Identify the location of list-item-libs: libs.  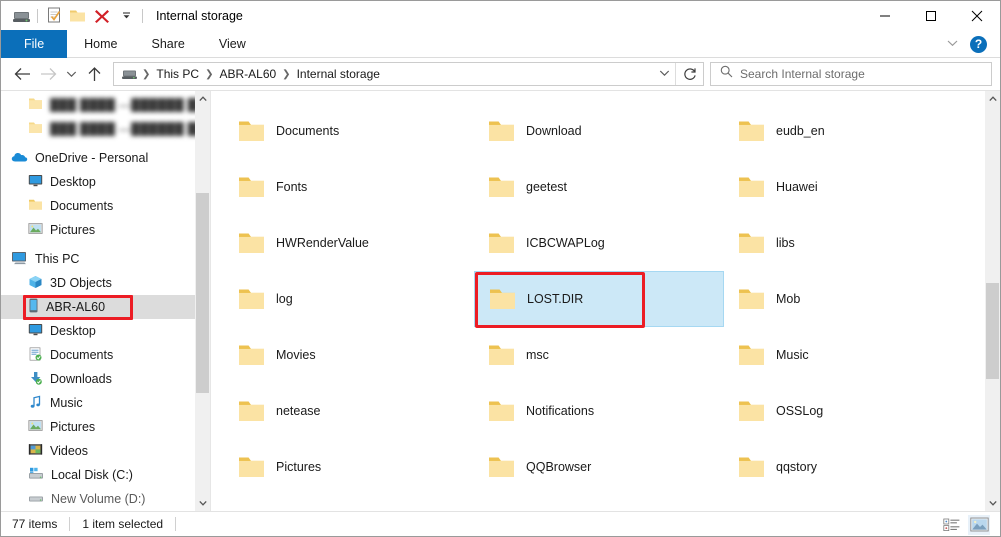
(849, 243).